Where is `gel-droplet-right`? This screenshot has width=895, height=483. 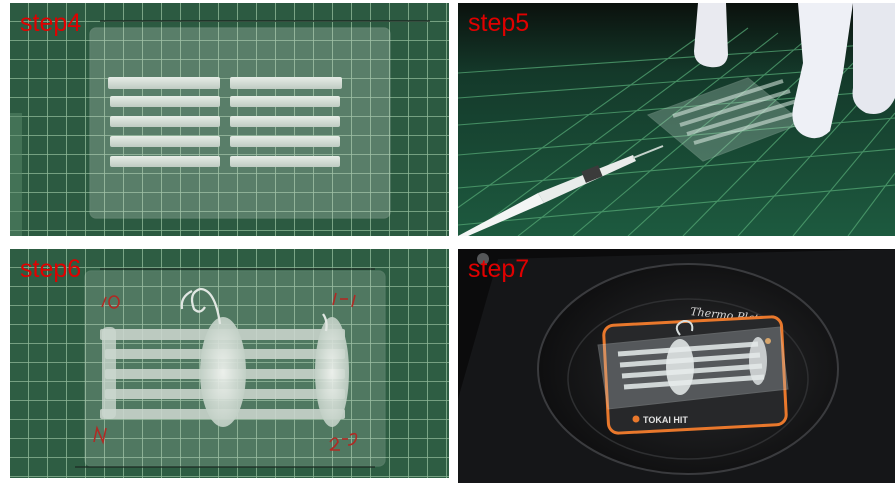
gel-droplet-right is located at coordinates (332, 372).